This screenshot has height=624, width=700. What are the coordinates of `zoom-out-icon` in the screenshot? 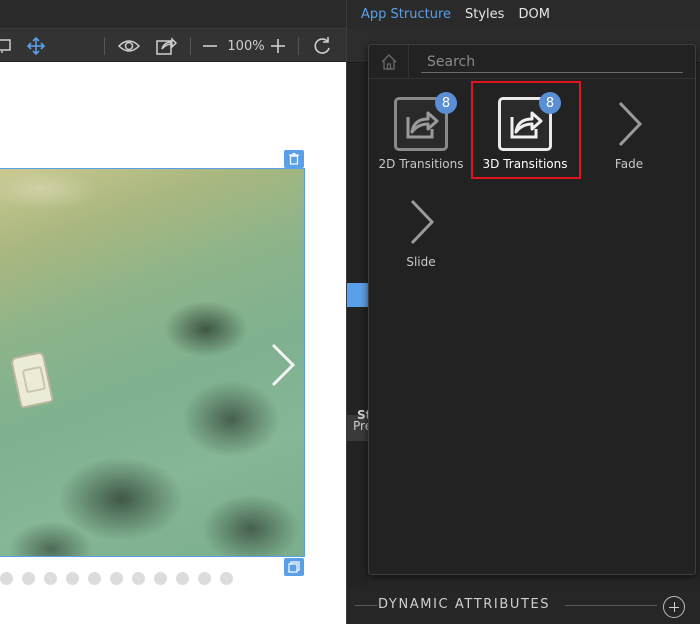 It's located at (210, 46).